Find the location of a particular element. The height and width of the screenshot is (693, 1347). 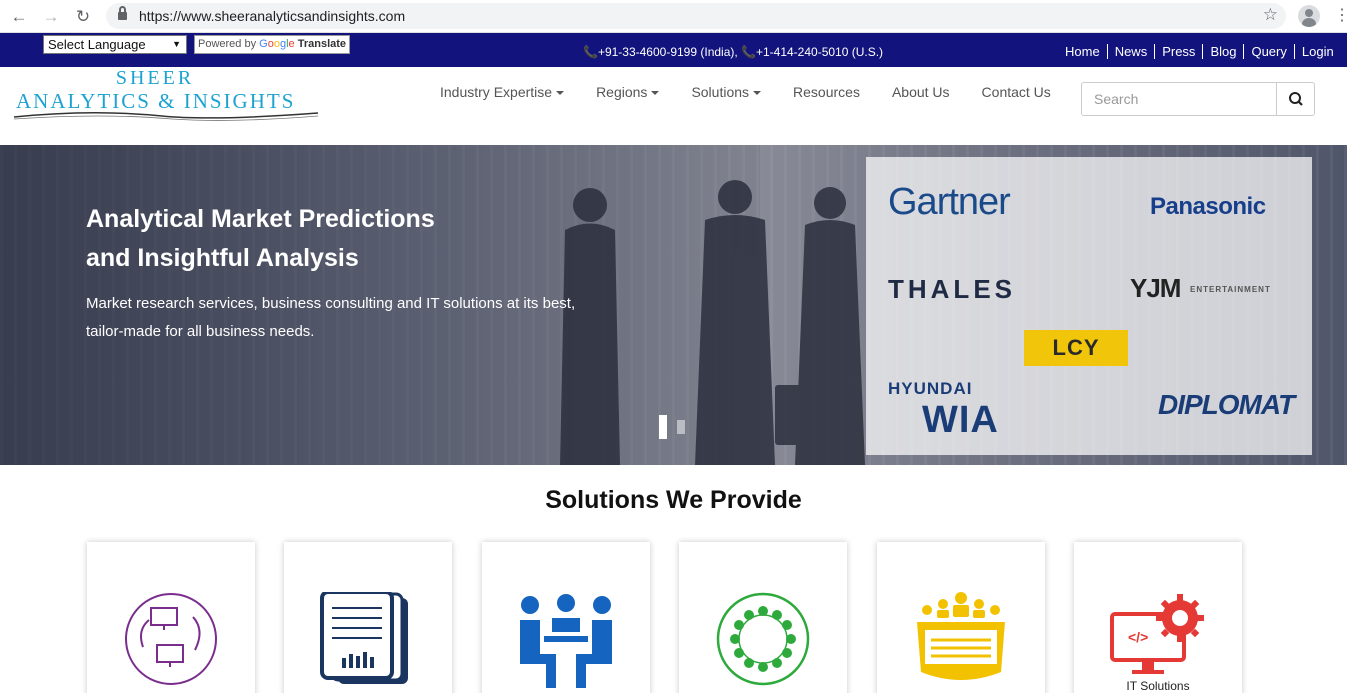

google-translate-credit: Powered by Google Translate is located at coordinates (272, 44).